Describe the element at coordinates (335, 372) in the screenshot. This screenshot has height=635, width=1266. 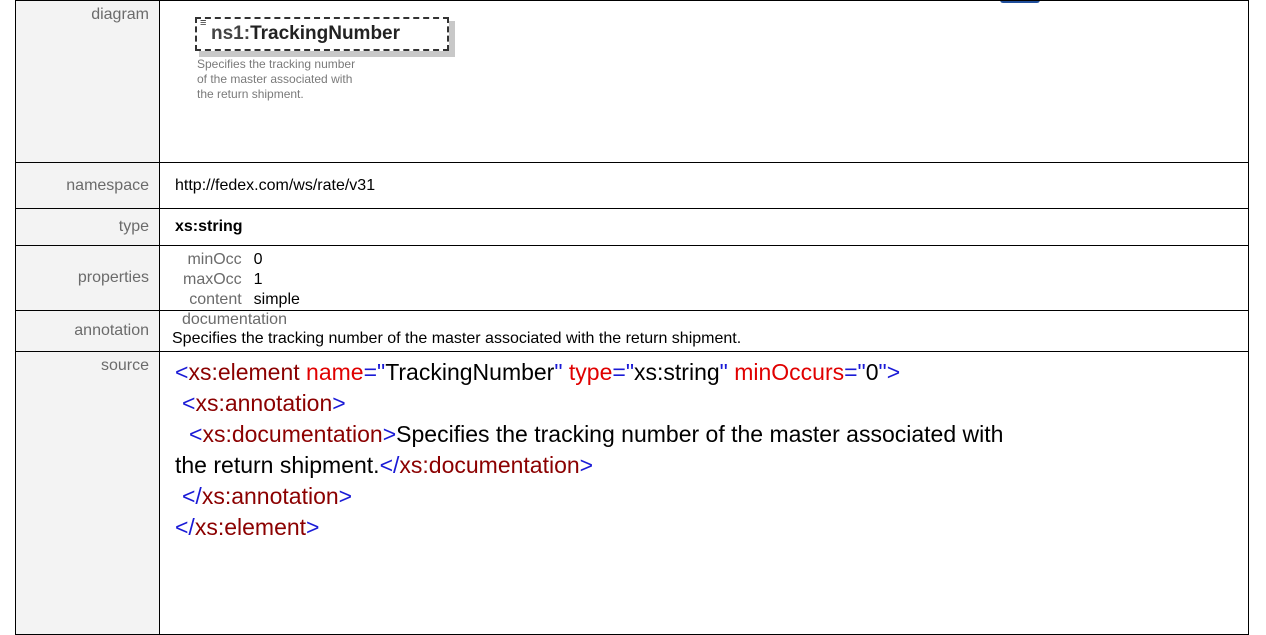
I see `src-attr: name` at that location.